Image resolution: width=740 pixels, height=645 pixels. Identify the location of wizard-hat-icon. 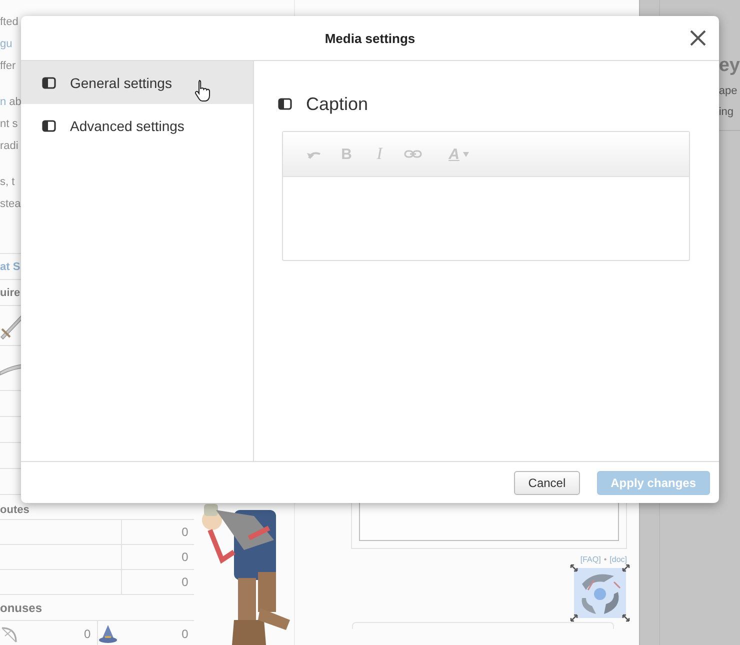
(108, 634).